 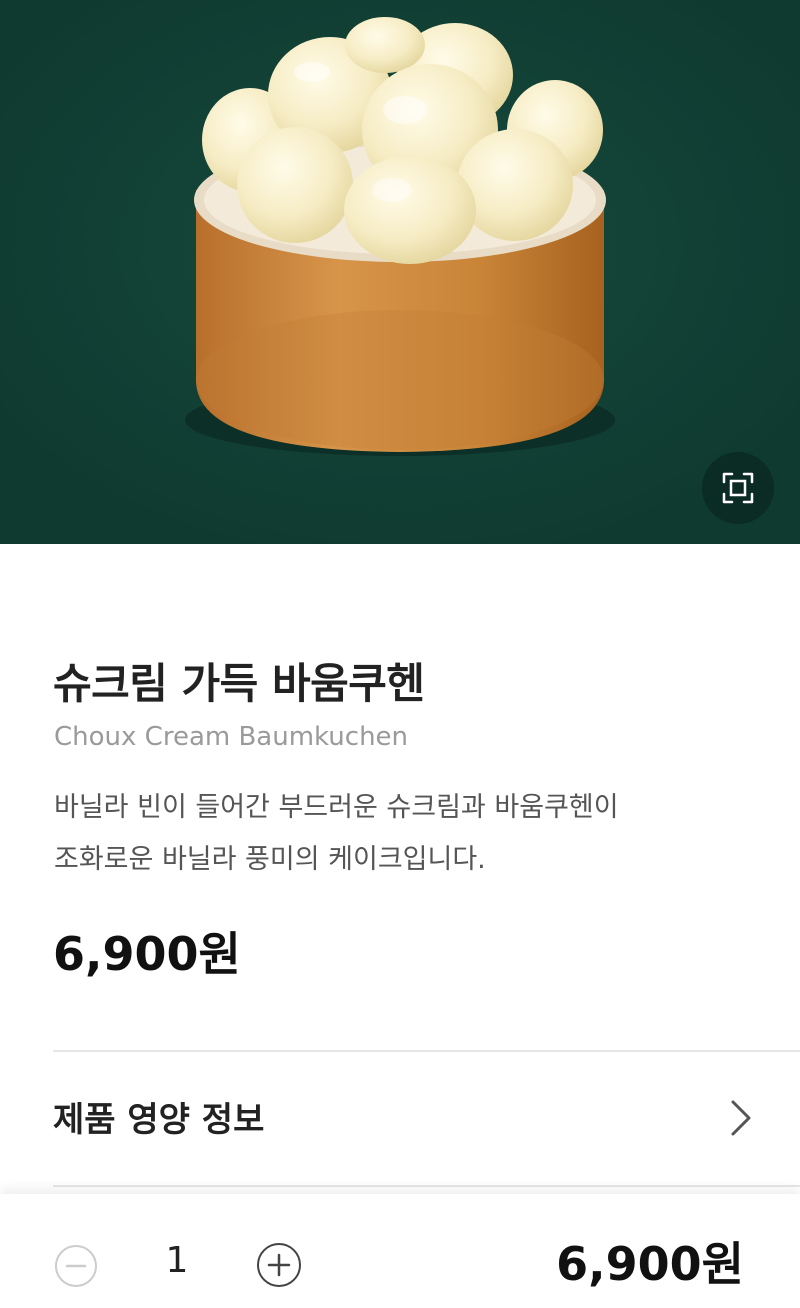 I want to click on plus-circle-icon, so click(x=279, y=1265).